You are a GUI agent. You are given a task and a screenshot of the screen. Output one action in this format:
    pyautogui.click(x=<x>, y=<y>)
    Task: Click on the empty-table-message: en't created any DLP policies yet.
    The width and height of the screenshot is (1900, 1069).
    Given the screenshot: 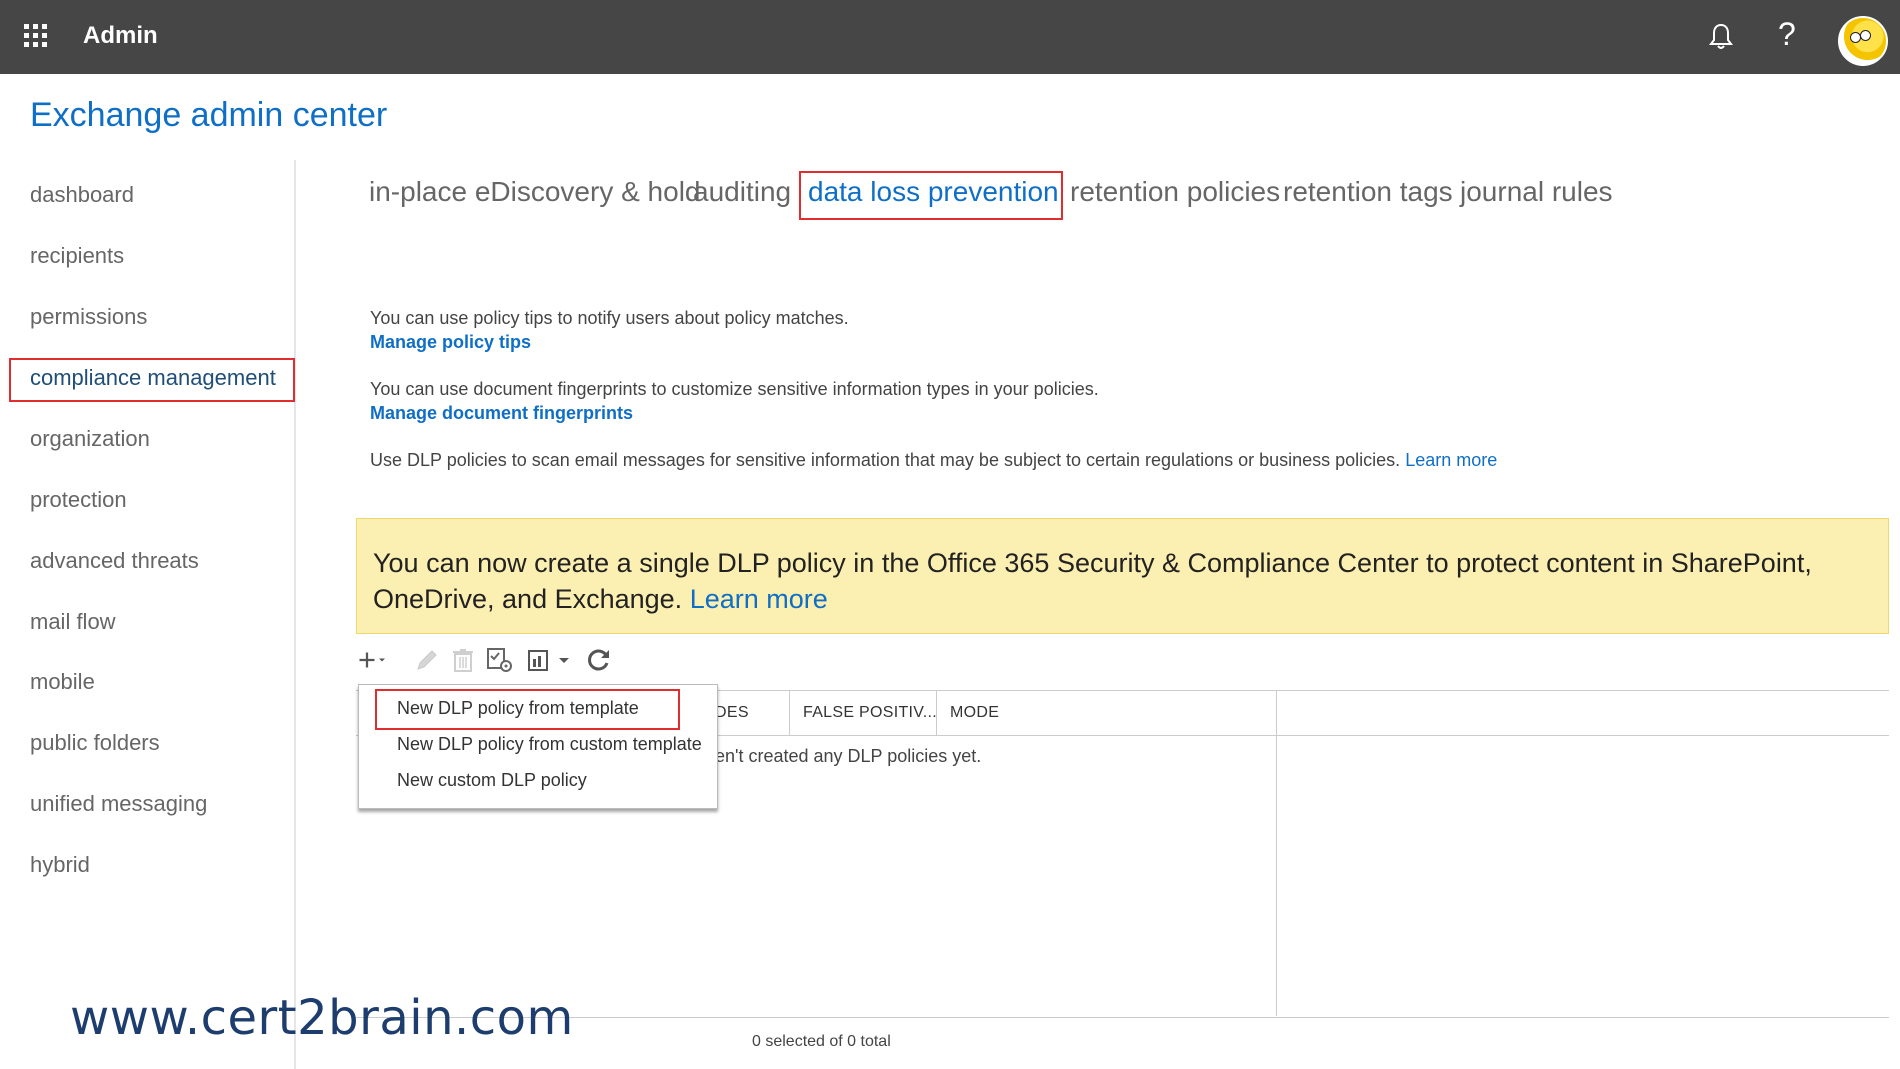 What is the action you would take?
    pyautogui.click(x=848, y=756)
    